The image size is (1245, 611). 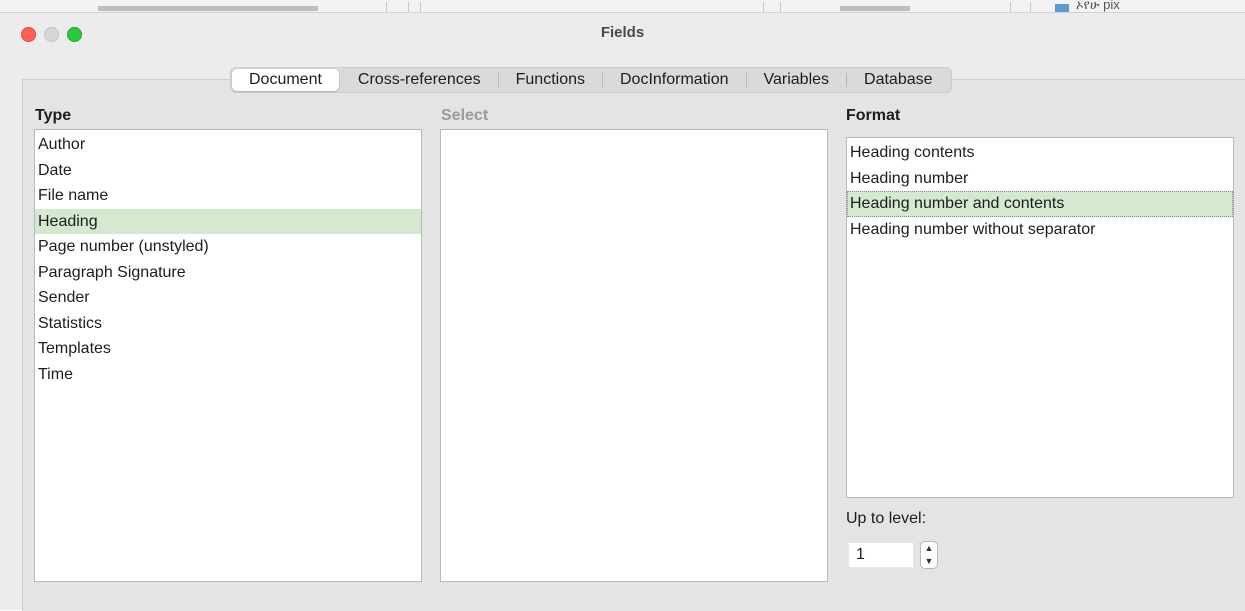 I want to click on window-title: Fields, so click(x=622, y=32).